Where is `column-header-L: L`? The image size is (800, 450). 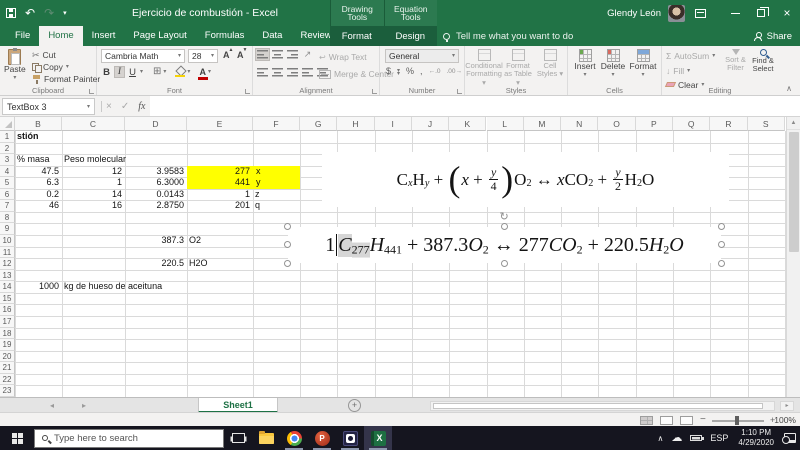
column-header-L: L is located at coordinates (505, 124).